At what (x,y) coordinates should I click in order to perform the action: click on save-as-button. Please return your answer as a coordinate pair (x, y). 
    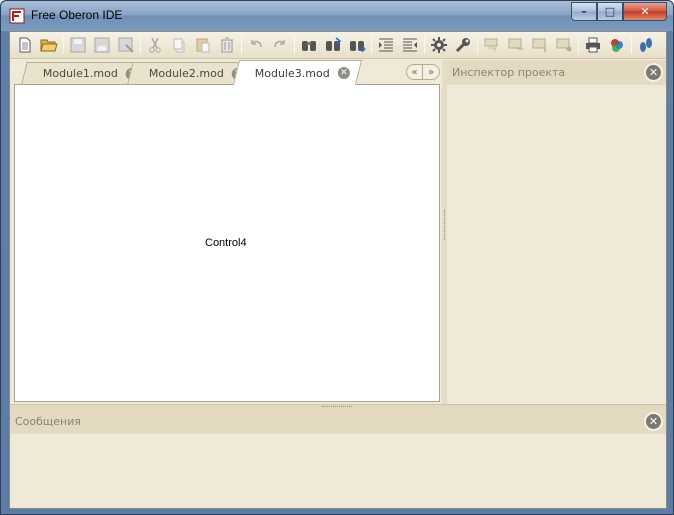
    Looking at the image, I should click on (102, 45).